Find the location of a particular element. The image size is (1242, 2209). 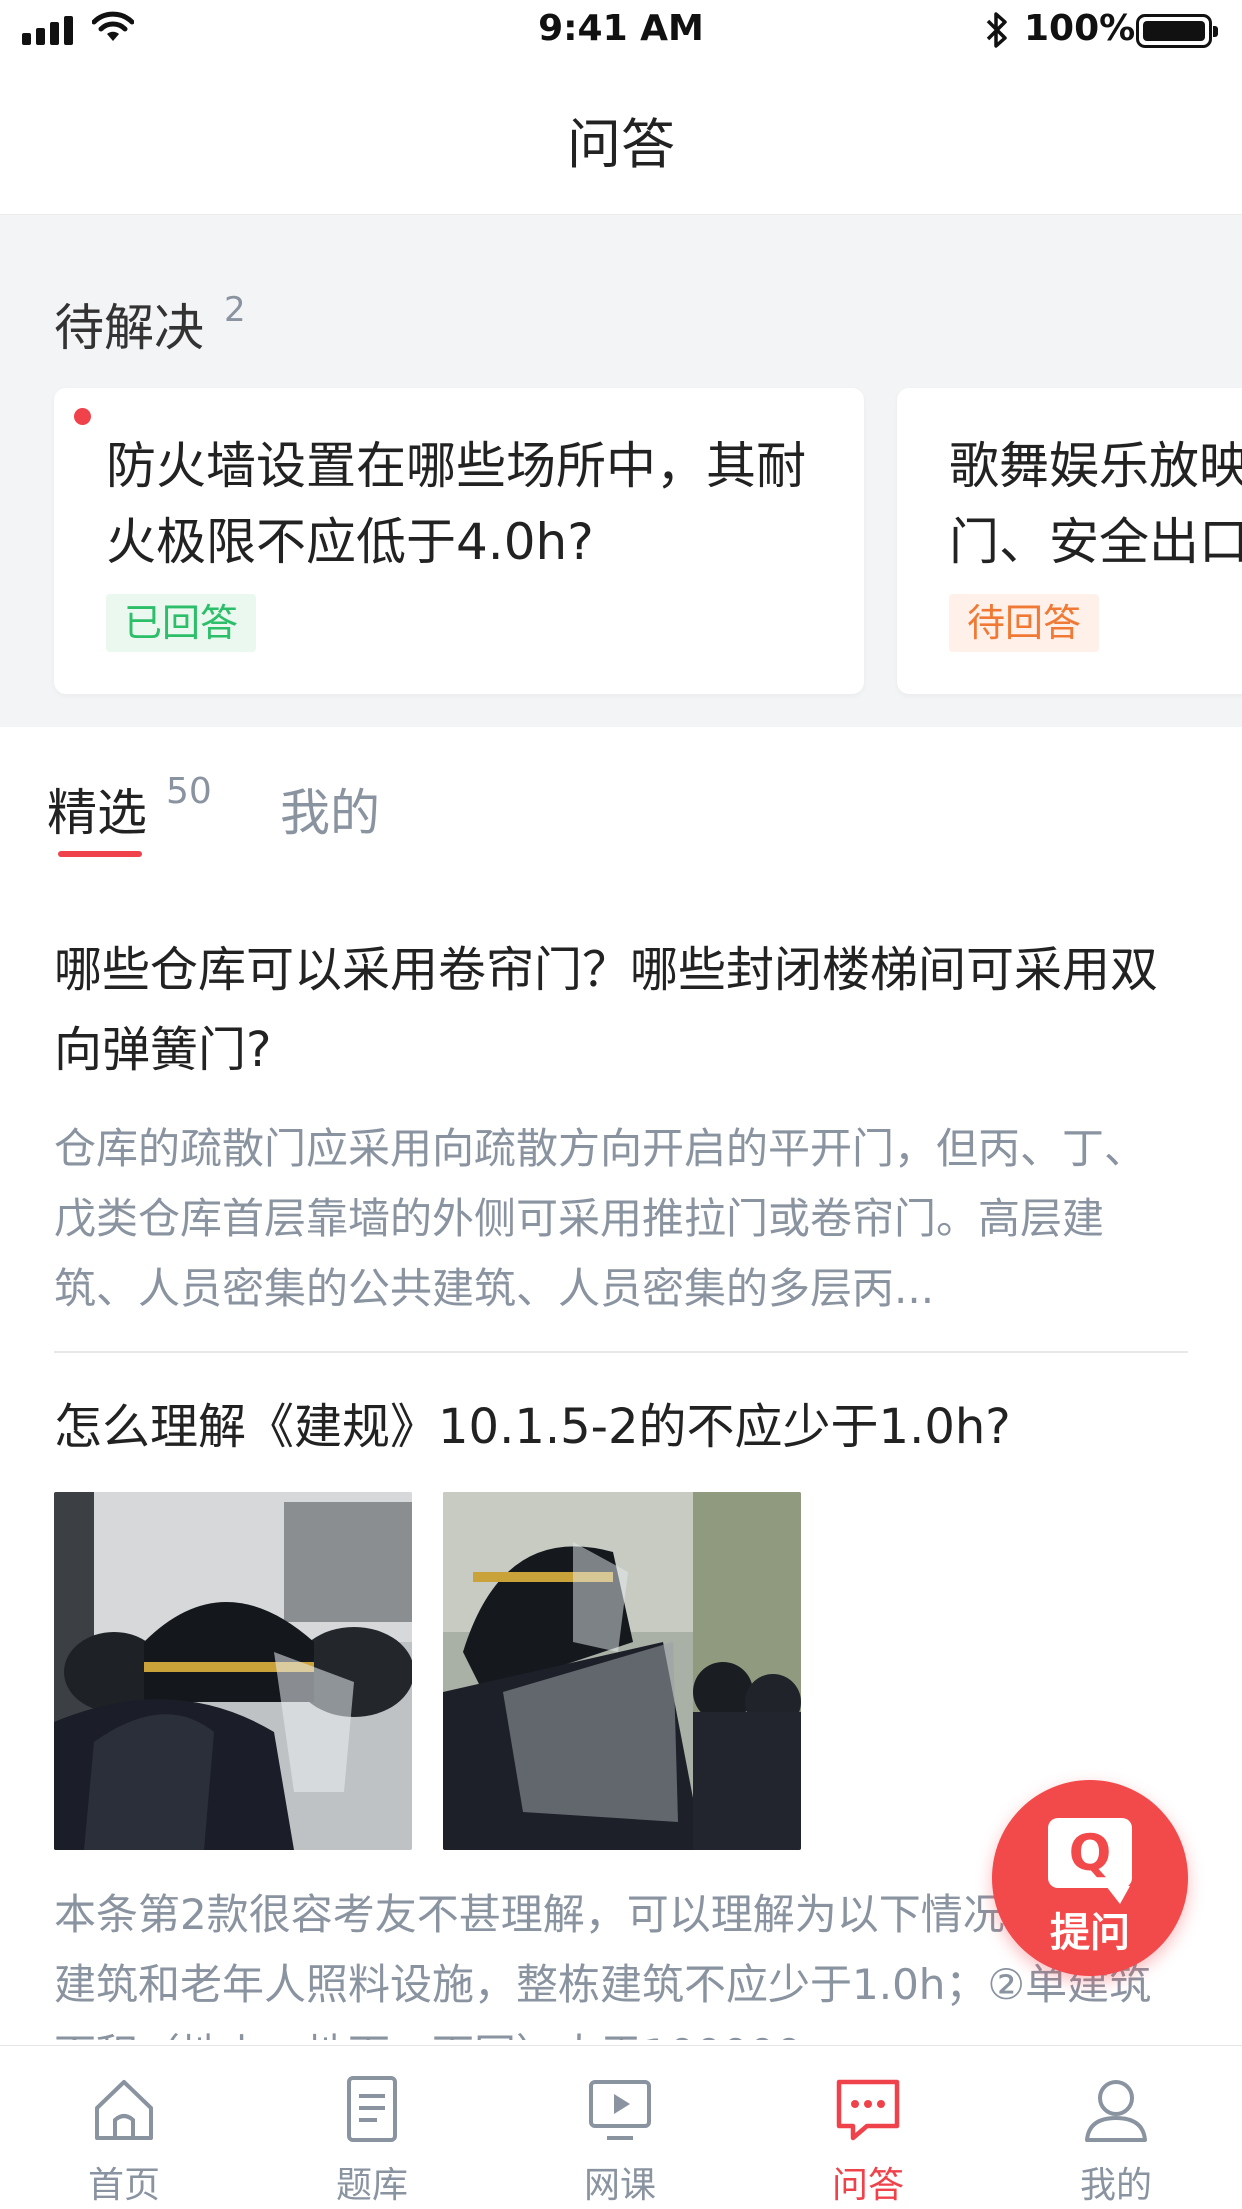

pending-question: 歌舞娱乐放映游艺场所的疏散门、安全出口 is located at coordinates (1095, 504).